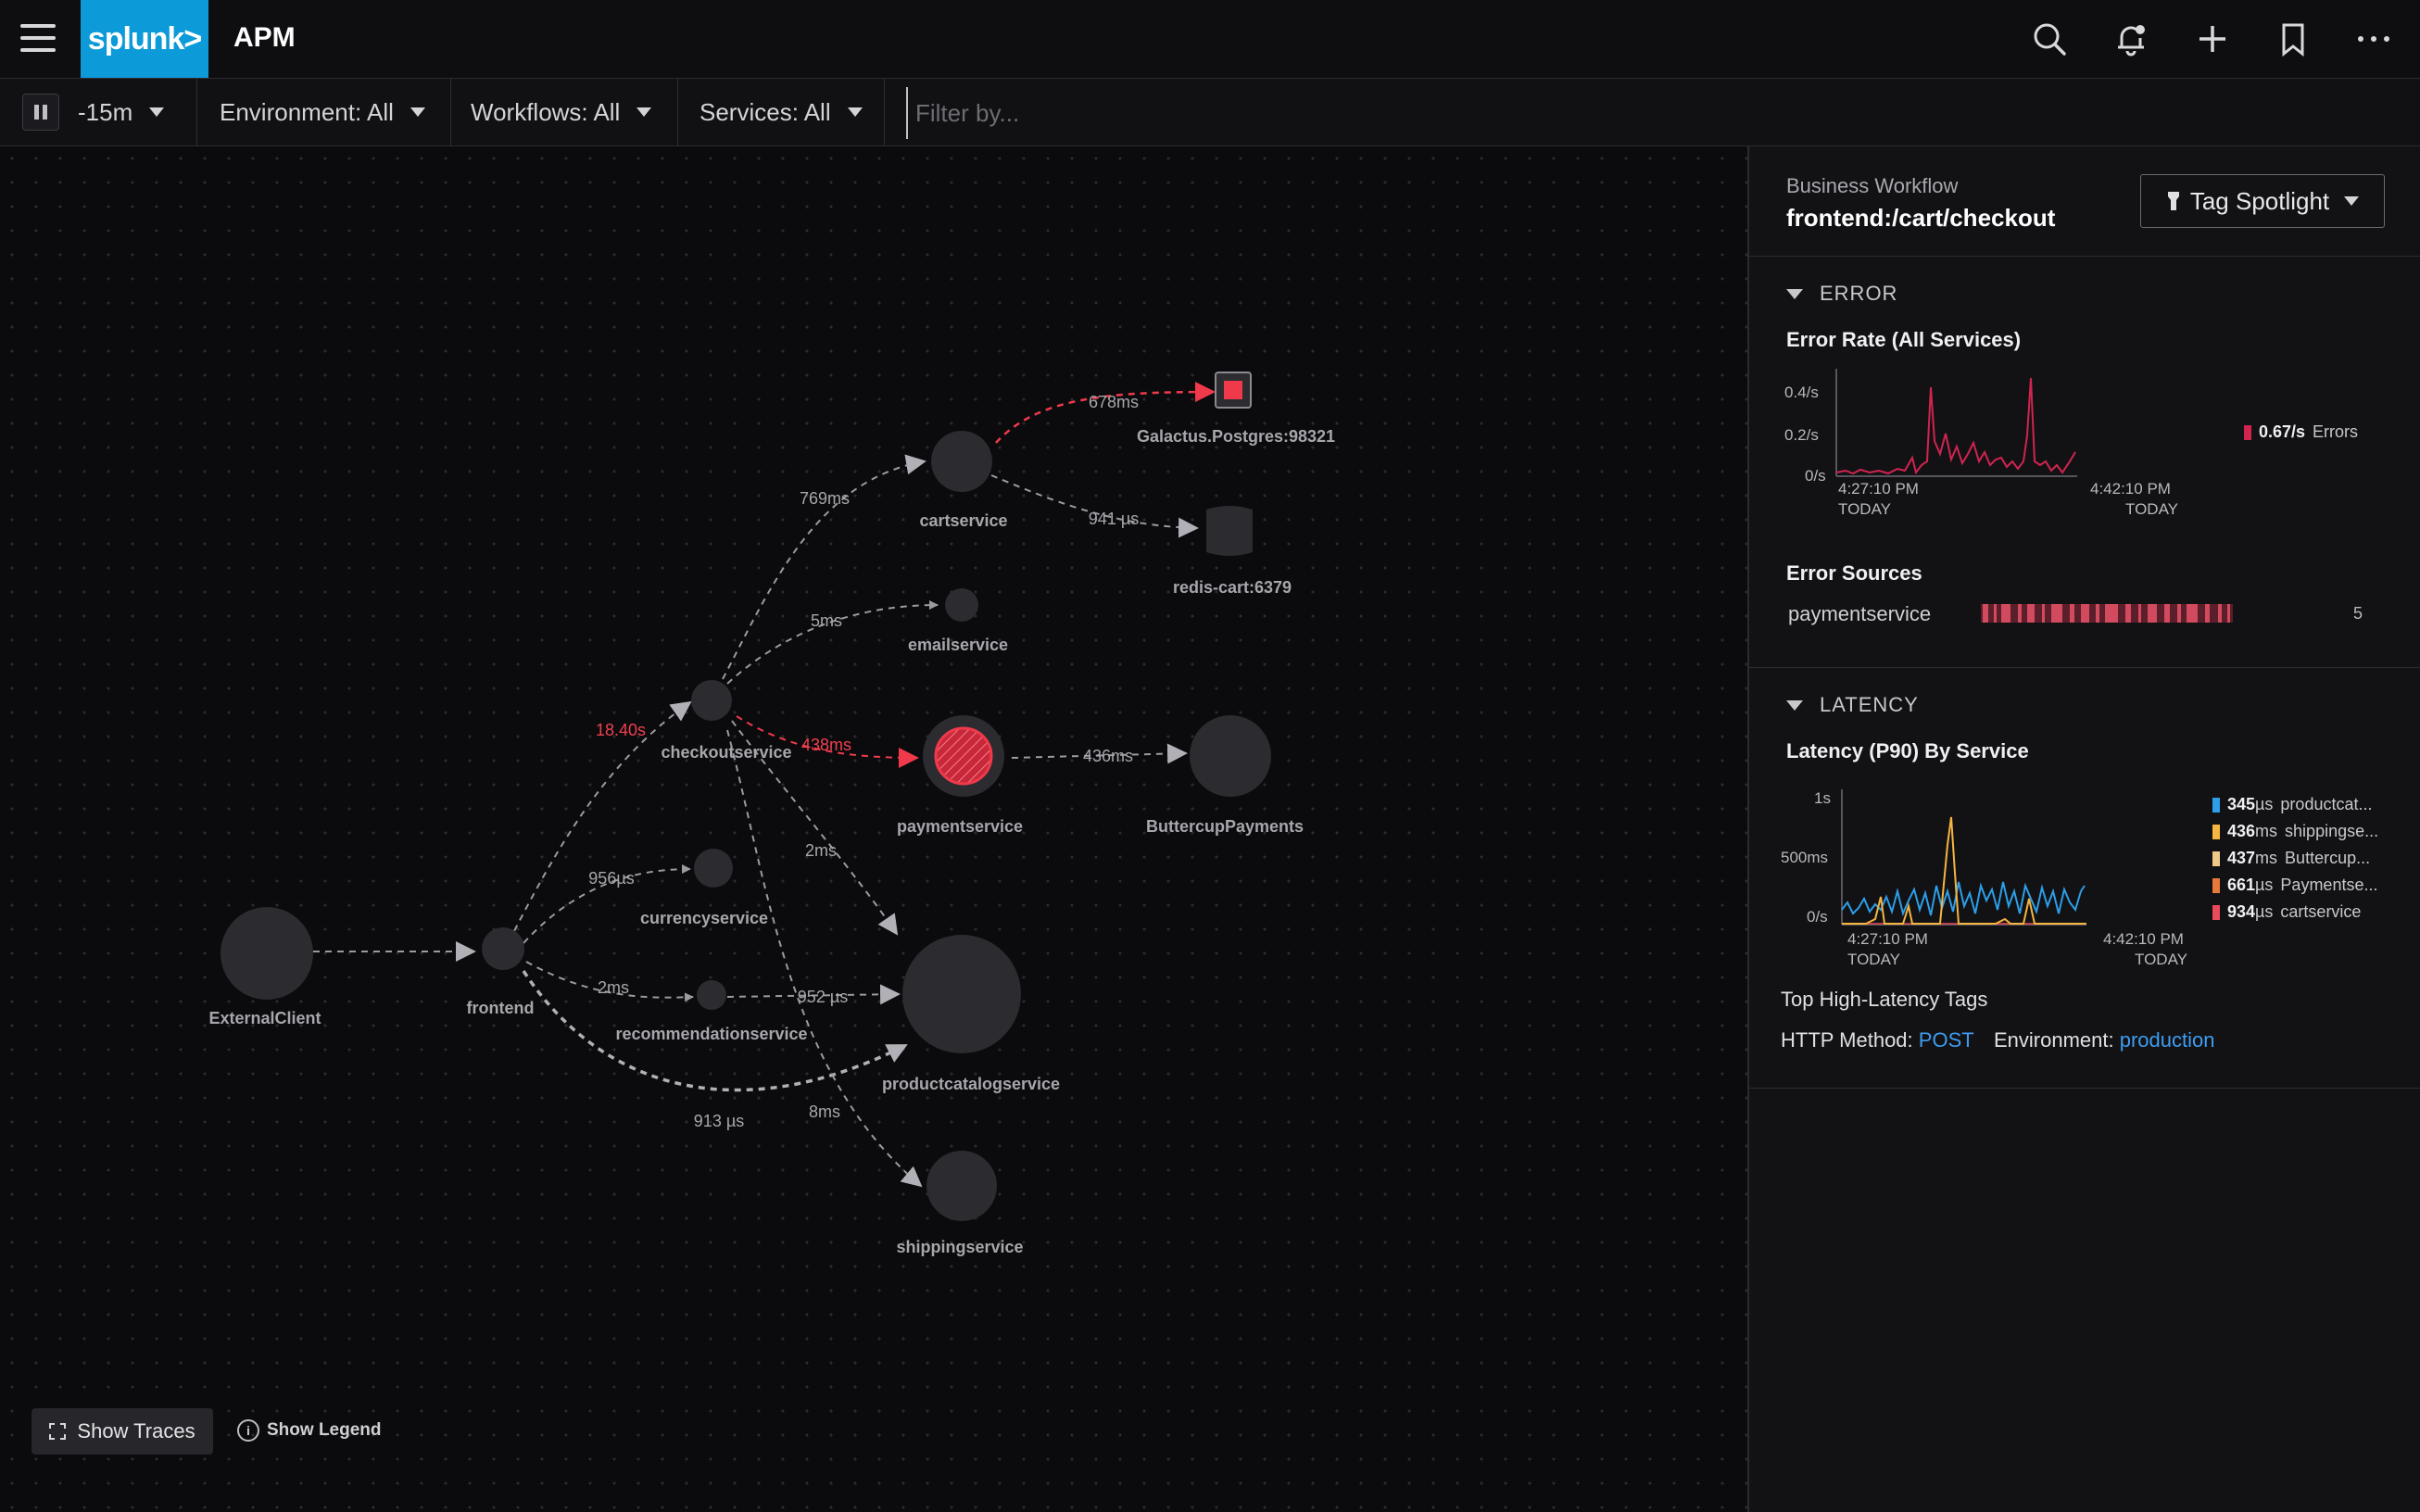  What do you see at coordinates (2167, 1040) in the screenshot?
I see `tag-value-link: production` at bounding box center [2167, 1040].